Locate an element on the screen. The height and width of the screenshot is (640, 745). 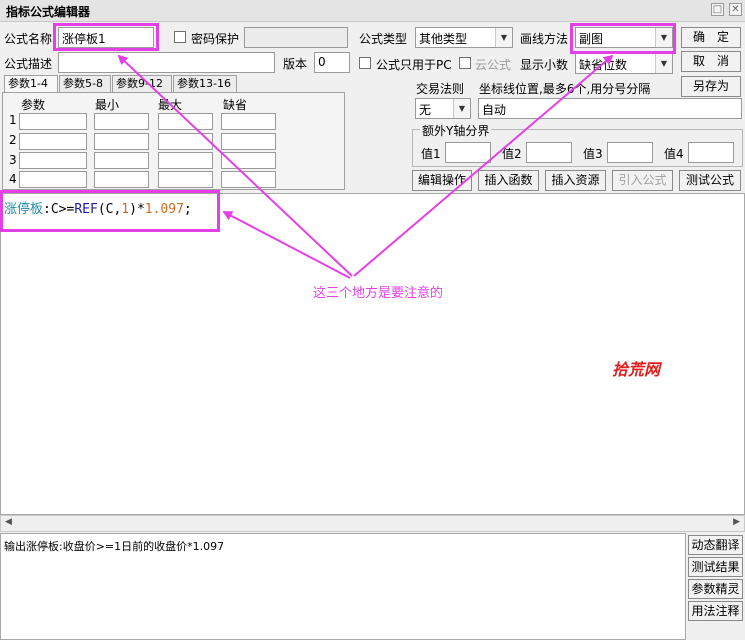
arrow-to-code is located at coordinates (286, 245).